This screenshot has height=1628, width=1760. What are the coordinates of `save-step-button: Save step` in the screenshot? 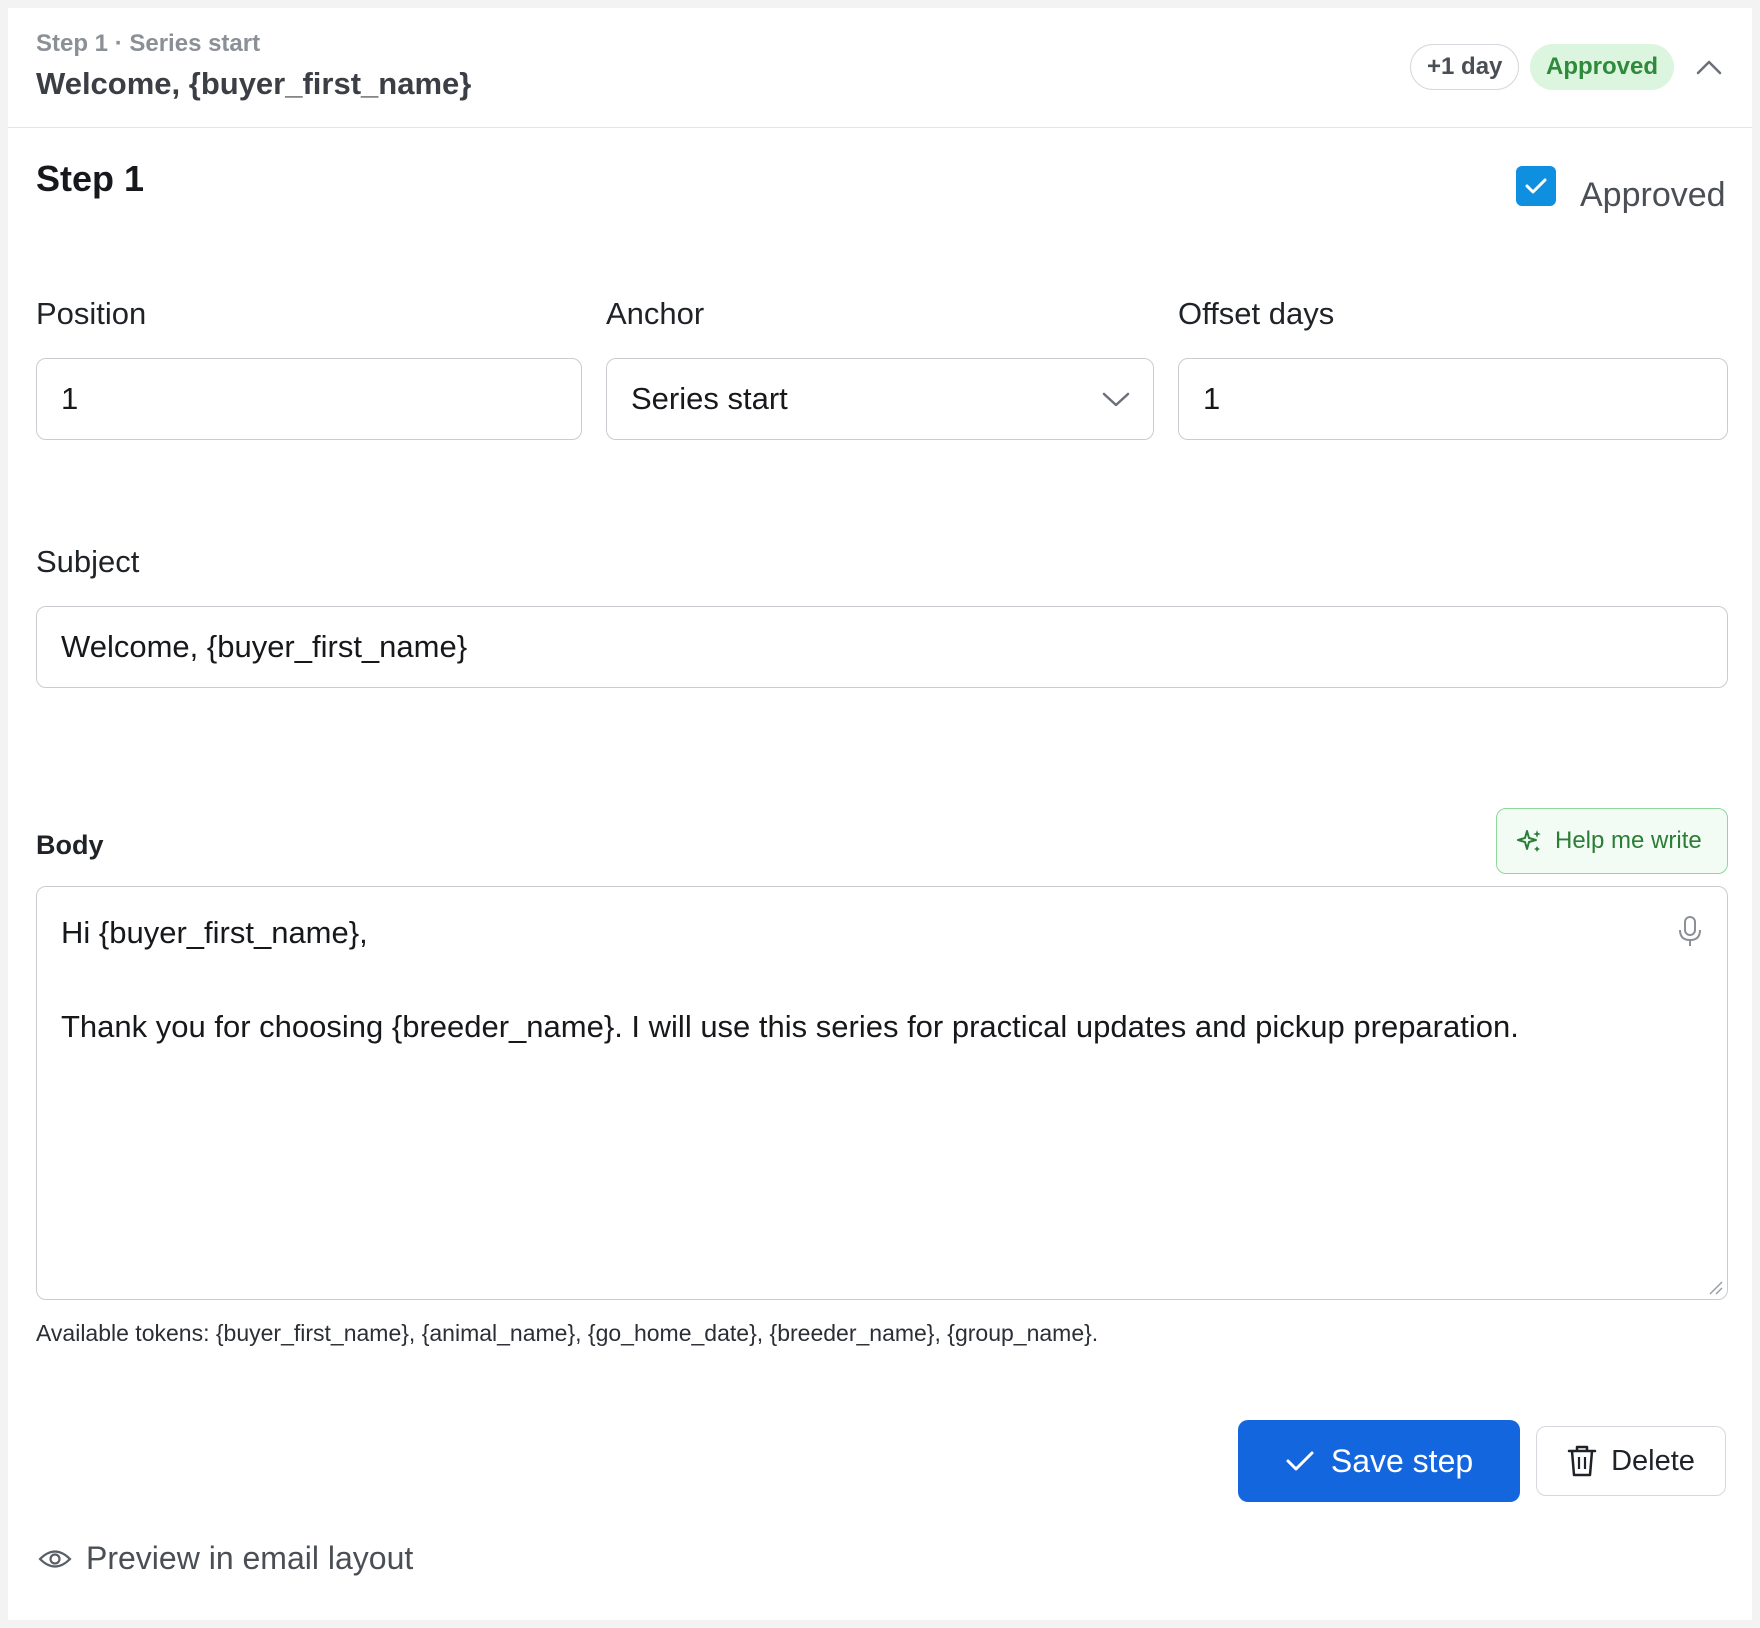 It's located at (1379, 1461).